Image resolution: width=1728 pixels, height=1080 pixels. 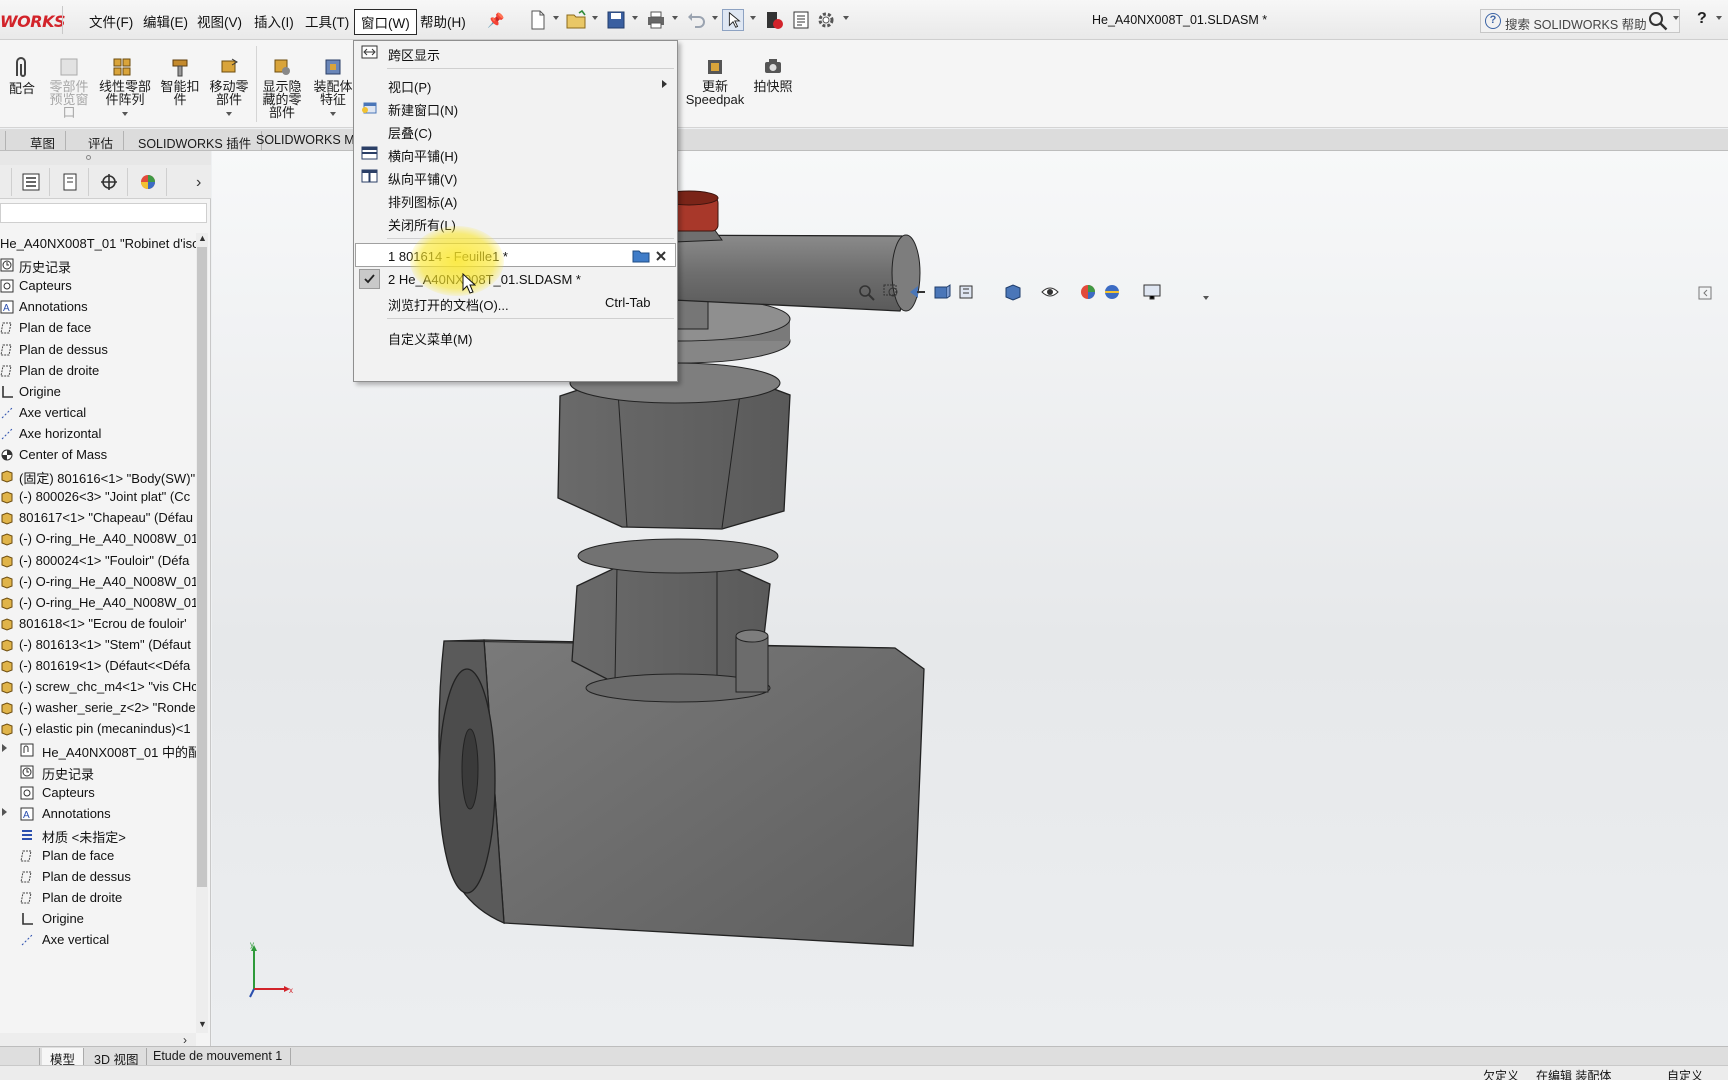 I want to click on linear-pattern-dropdown-icon, so click(x=125, y=114).